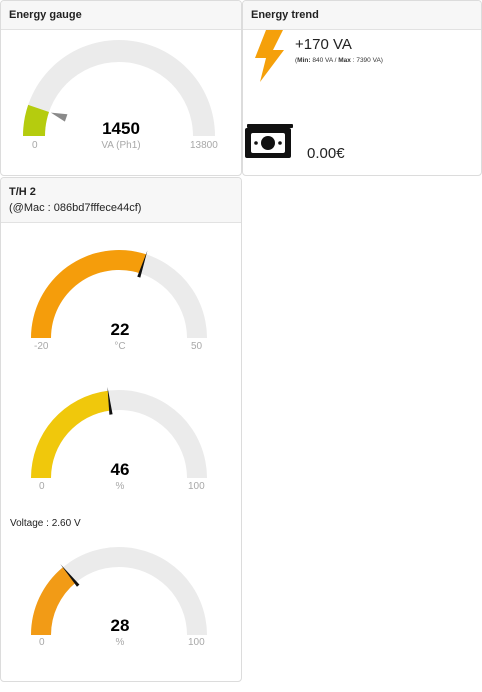 This screenshot has width=482, height=692. I want to click on energy-gauge-dial, so click(119, 88).